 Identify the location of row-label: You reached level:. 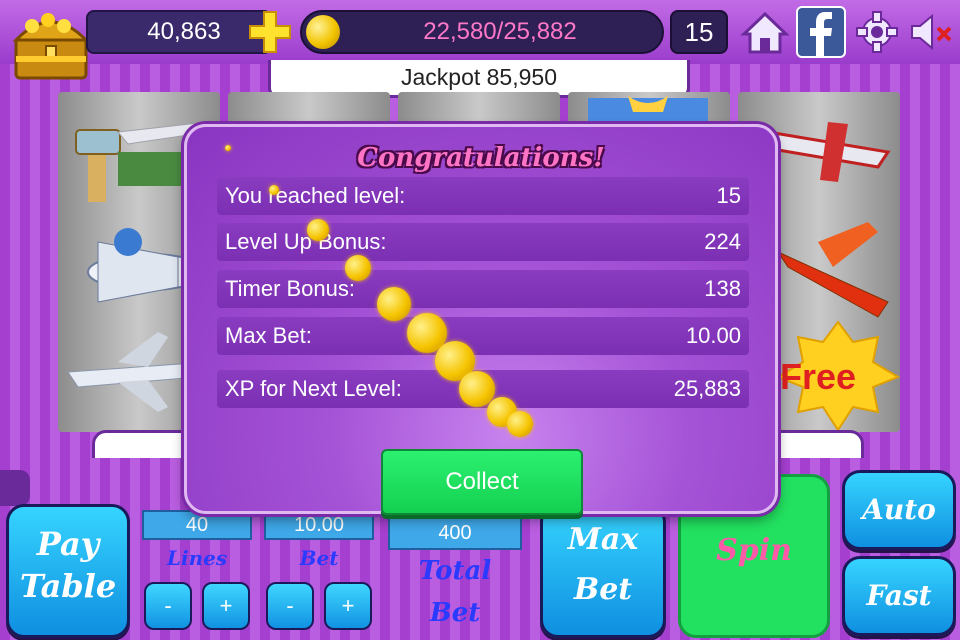
(315, 195).